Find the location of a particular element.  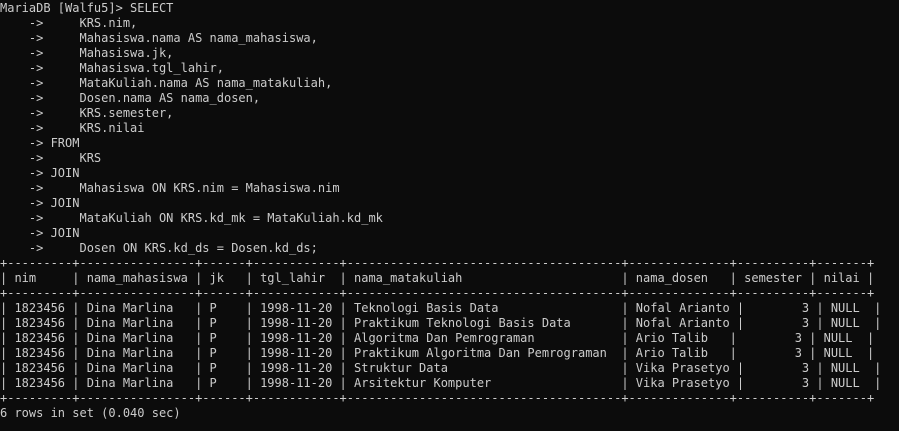

query-line: -> KRS is located at coordinates (51, 158).